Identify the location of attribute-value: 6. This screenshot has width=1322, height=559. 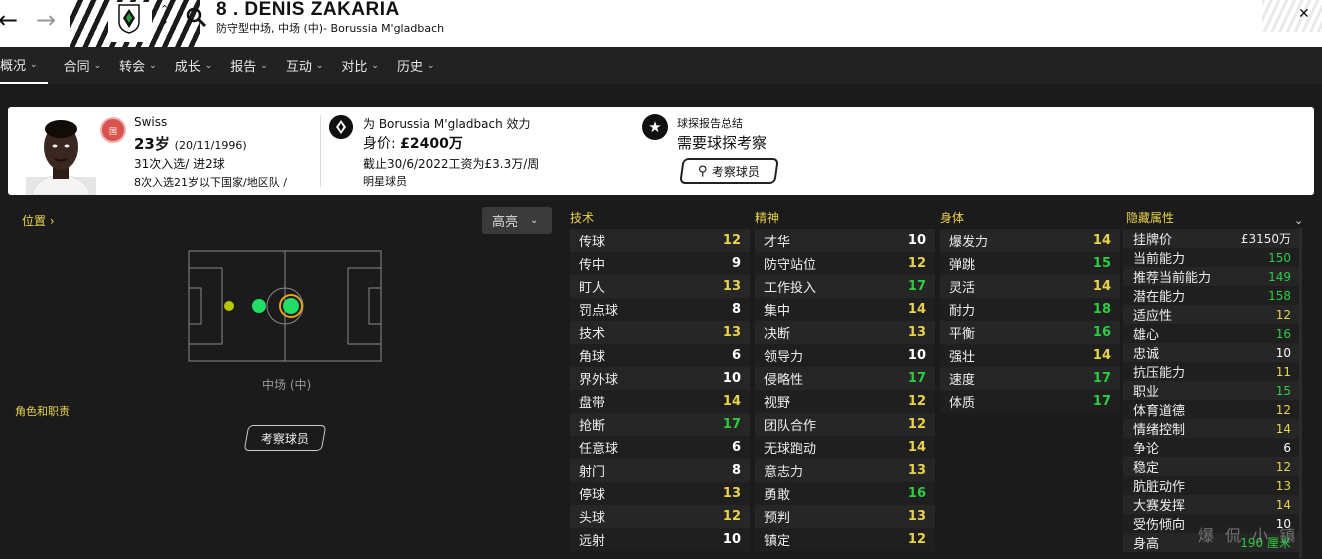
(1287, 447).